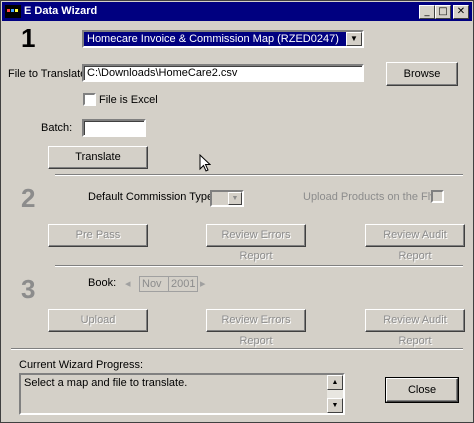  I want to click on step-3-separator, so click(237, 349).